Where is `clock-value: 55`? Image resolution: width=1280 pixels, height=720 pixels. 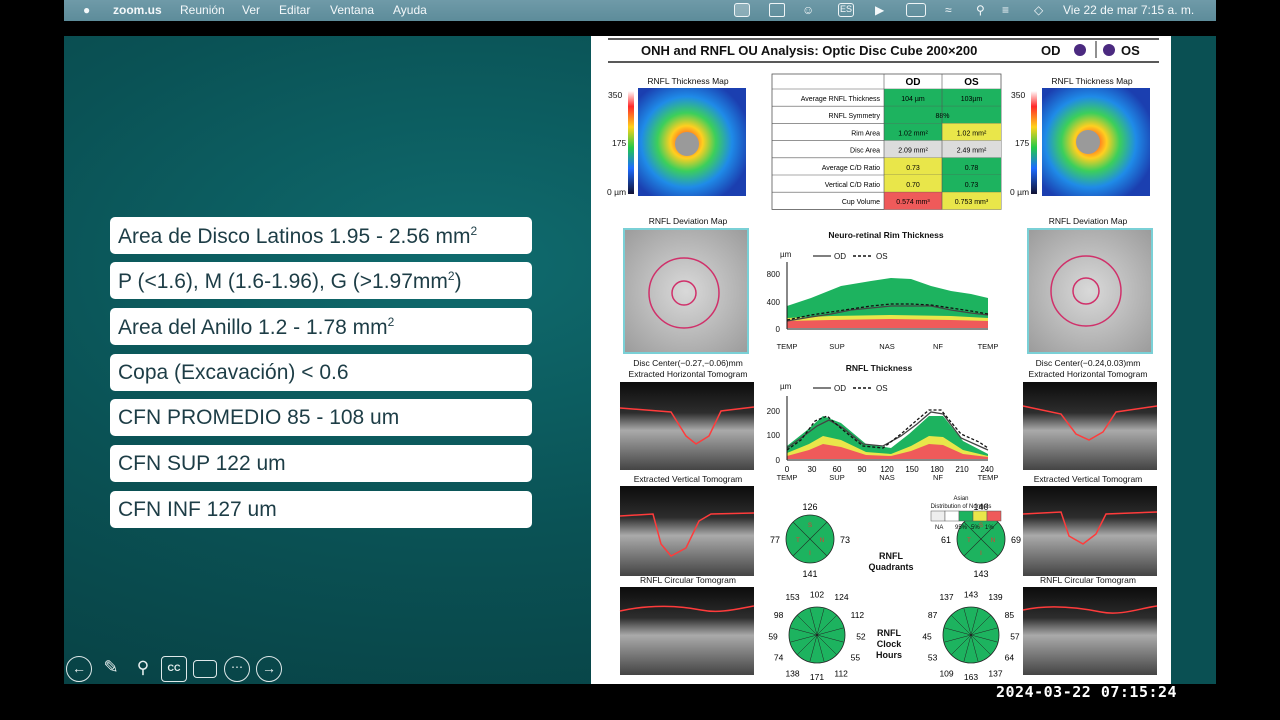 clock-value: 55 is located at coordinates (856, 657).